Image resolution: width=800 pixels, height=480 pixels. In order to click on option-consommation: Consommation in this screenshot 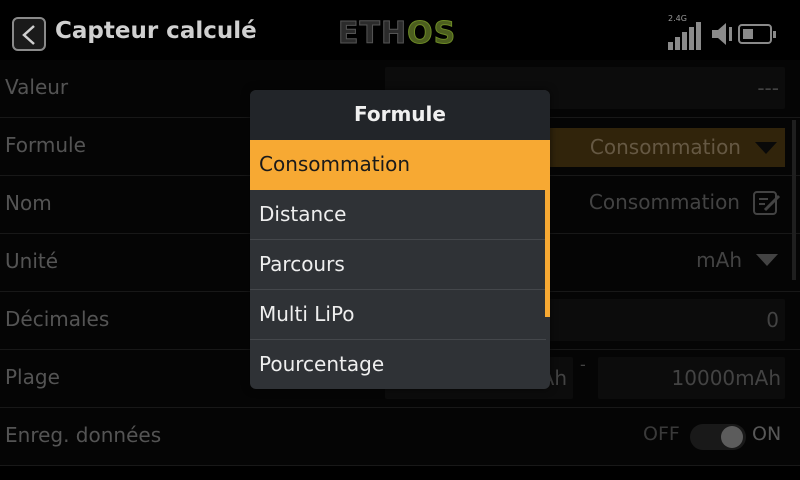, I will do `click(400, 165)`.